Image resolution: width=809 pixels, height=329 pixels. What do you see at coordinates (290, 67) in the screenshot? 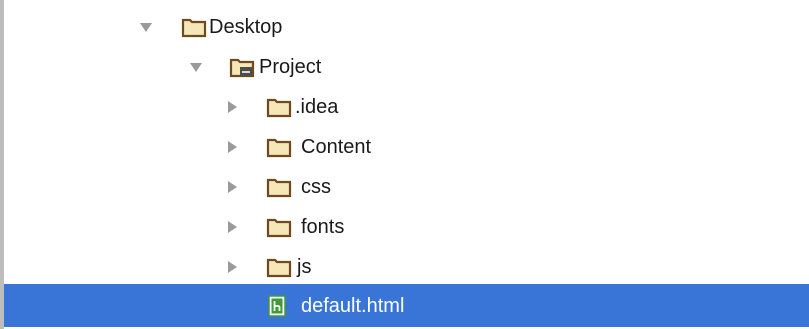
I see `tree-node-label: Project` at bounding box center [290, 67].